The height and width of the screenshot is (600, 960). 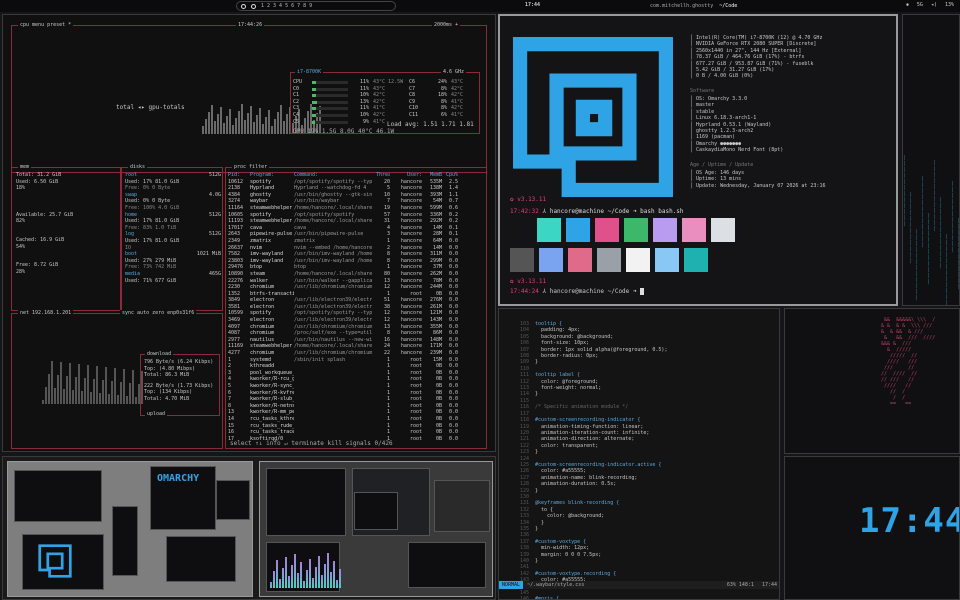 I want to click on upload-total: Total: 4.70 MiB, so click(x=167, y=398).